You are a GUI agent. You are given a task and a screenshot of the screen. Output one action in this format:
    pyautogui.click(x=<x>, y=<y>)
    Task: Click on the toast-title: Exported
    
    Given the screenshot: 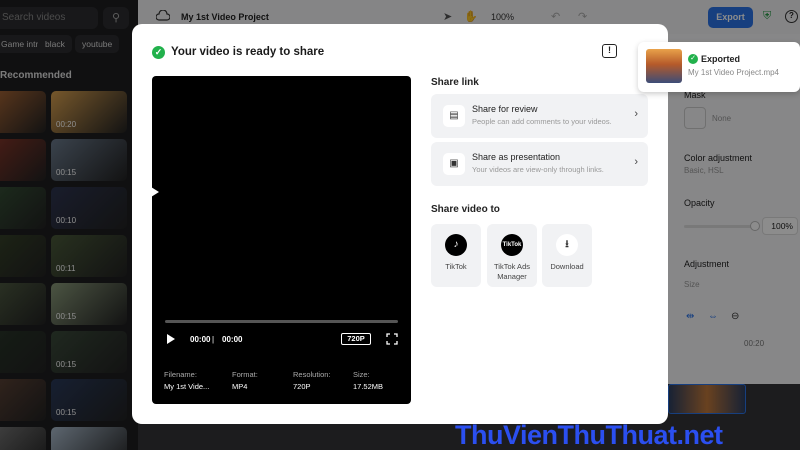 What is the action you would take?
    pyautogui.click(x=721, y=59)
    